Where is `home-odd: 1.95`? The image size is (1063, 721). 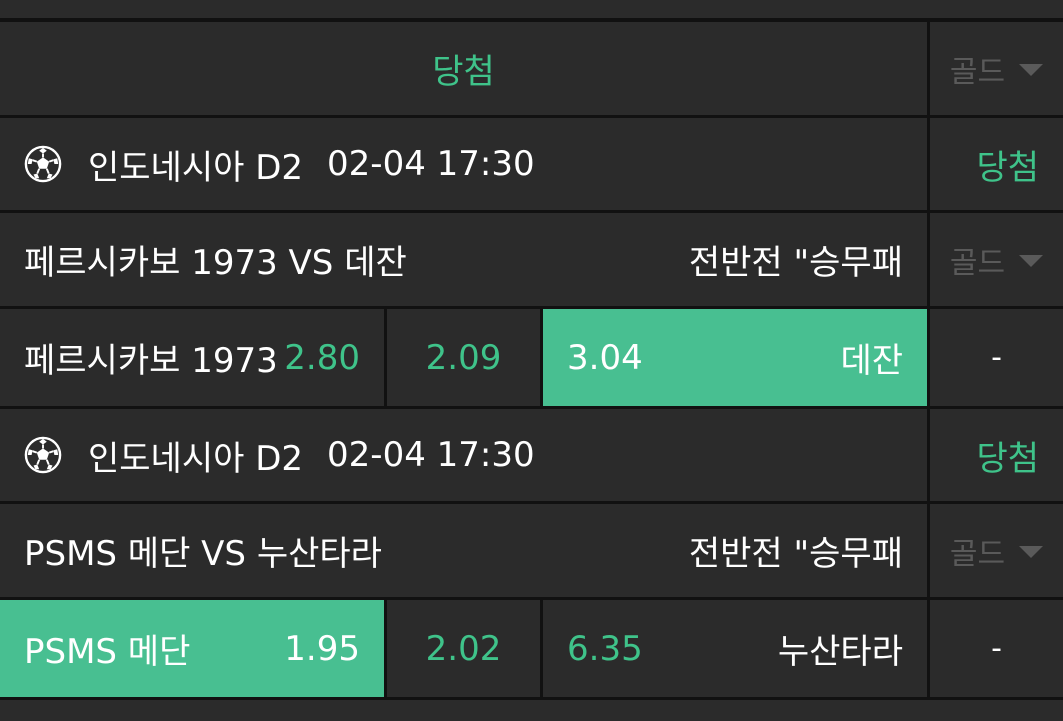 home-odd: 1.95 is located at coordinates (322, 648).